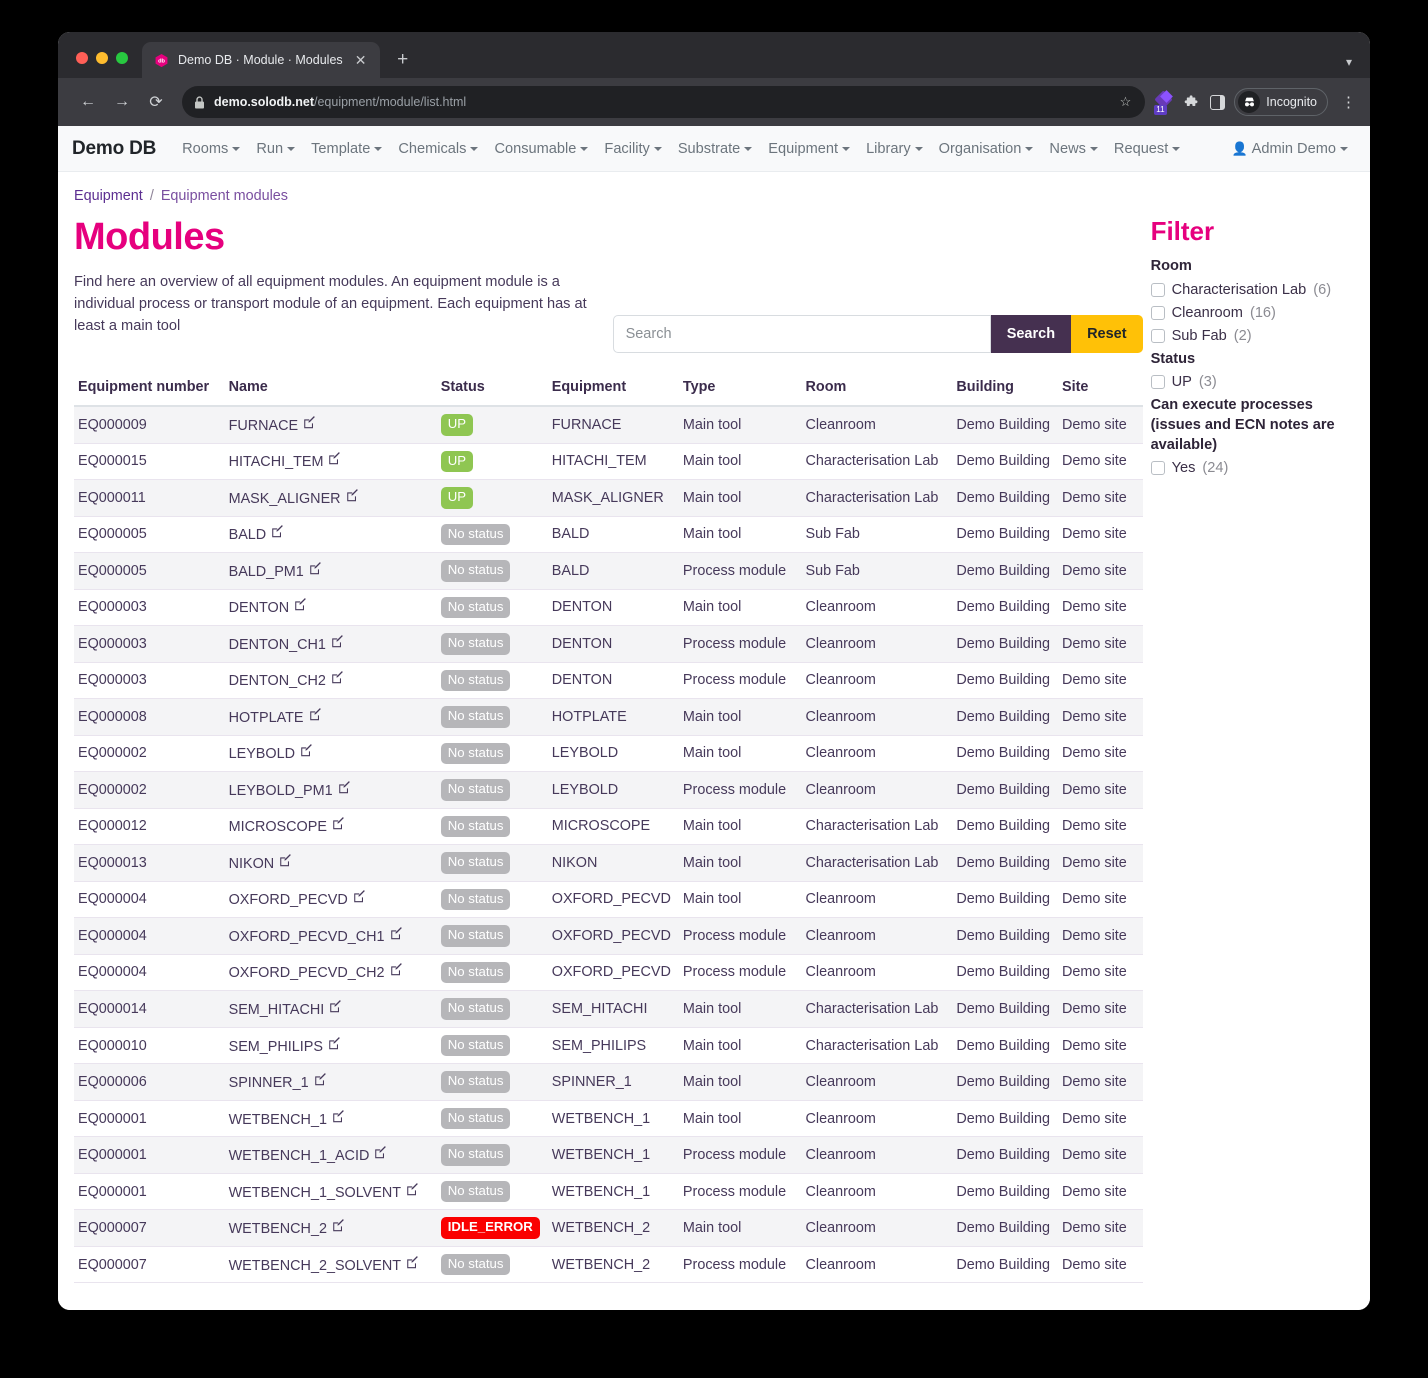  What do you see at coordinates (1107, 334) in the screenshot?
I see `reset-button: Reset` at bounding box center [1107, 334].